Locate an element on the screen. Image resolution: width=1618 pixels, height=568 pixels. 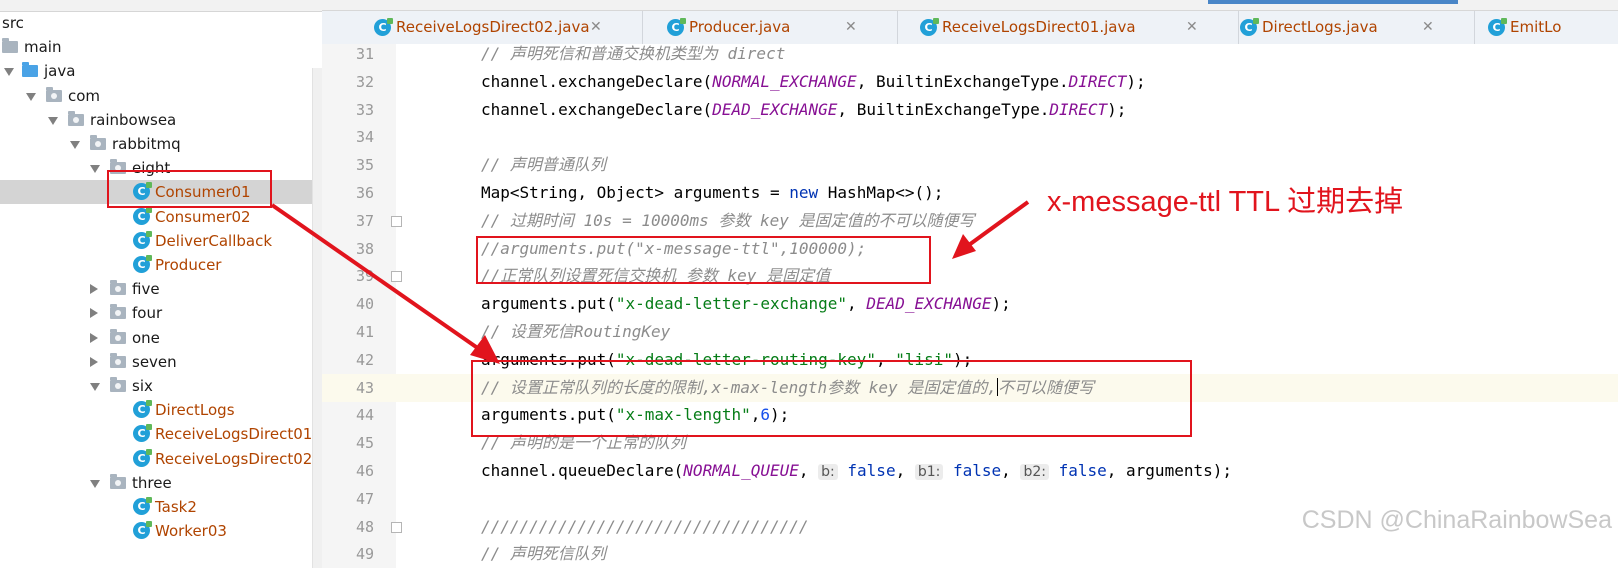
tree-node-five: five is located at coordinates (156, 289).